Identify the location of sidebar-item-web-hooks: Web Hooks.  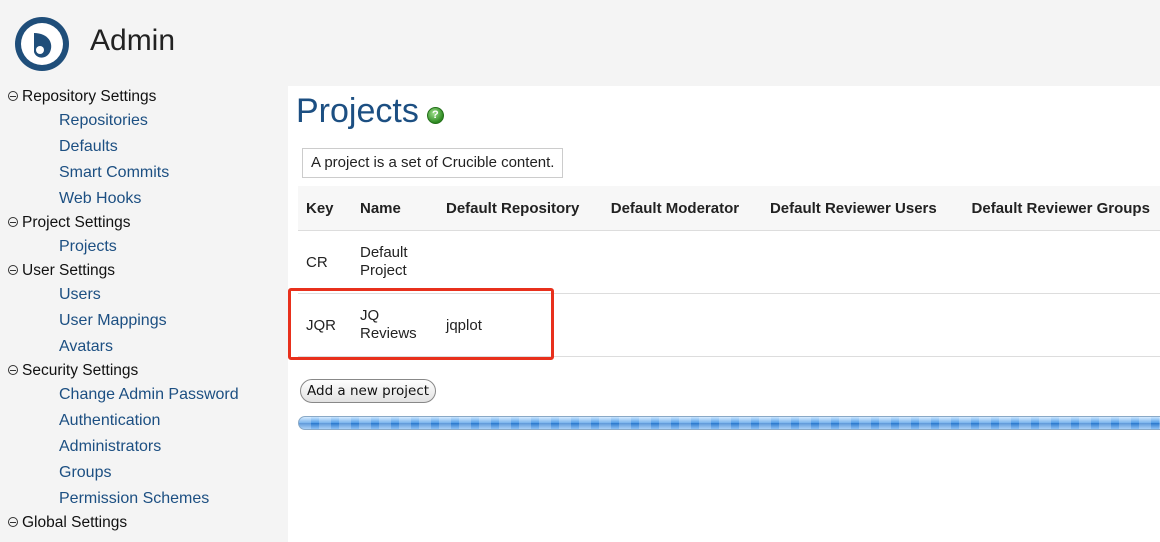
(144, 199).